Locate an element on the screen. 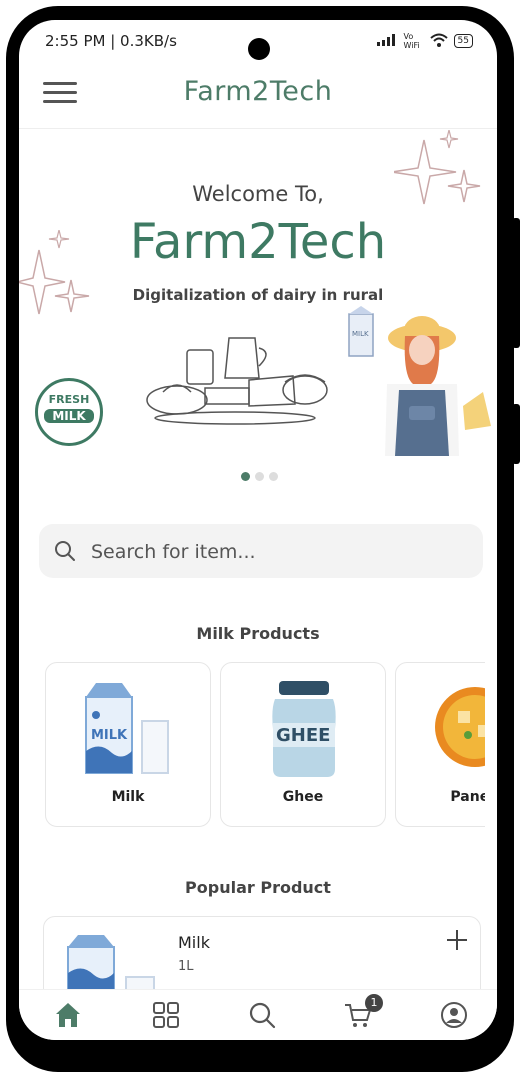 The height and width of the screenshot is (1080, 520). profile-icon is located at coordinates (454, 1015).